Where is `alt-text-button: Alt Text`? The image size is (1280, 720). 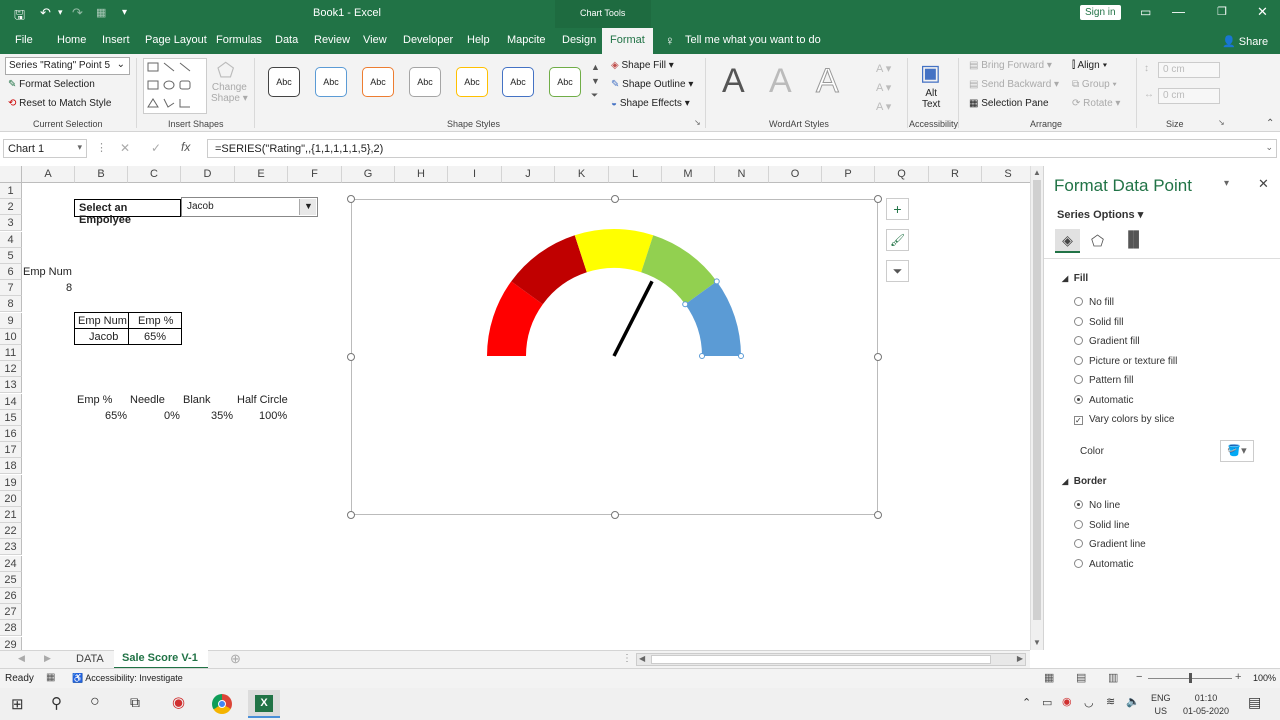
alt-text-button: Alt Text is located at coordinates (931, 99).